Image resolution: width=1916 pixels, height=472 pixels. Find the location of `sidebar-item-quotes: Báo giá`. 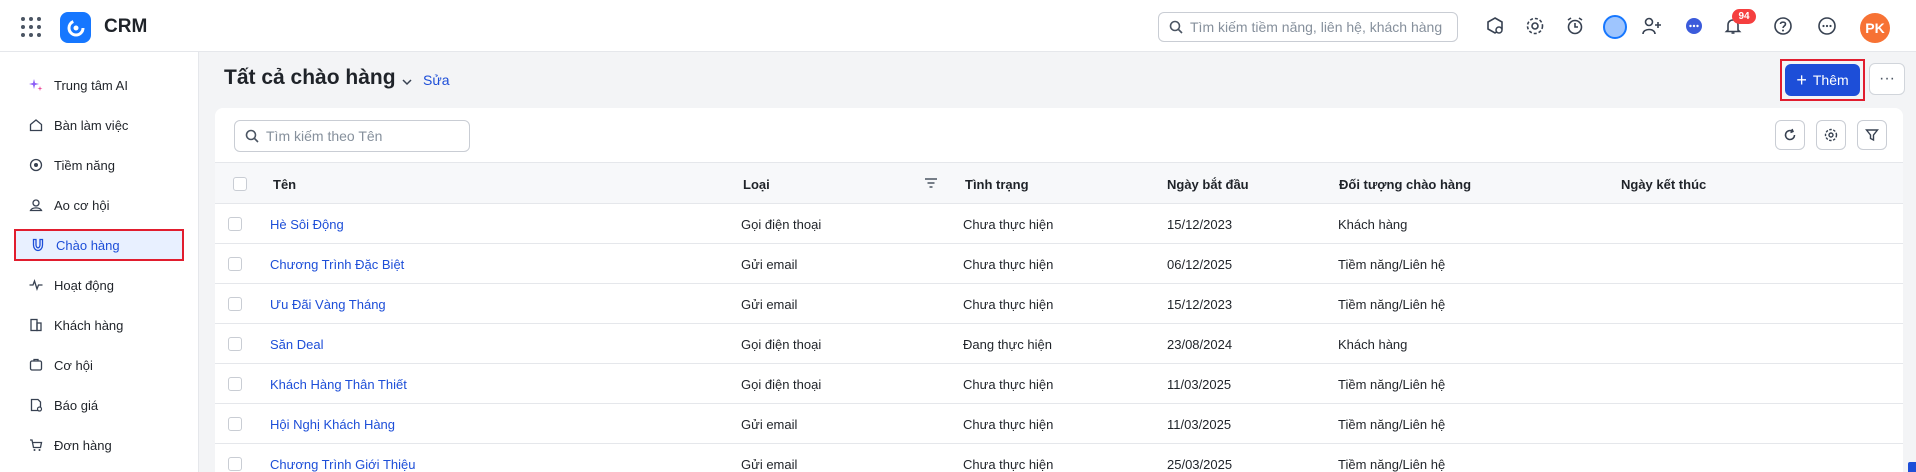

sidebar-item-quotes: Báo giá is located at coordinates (99, 405).